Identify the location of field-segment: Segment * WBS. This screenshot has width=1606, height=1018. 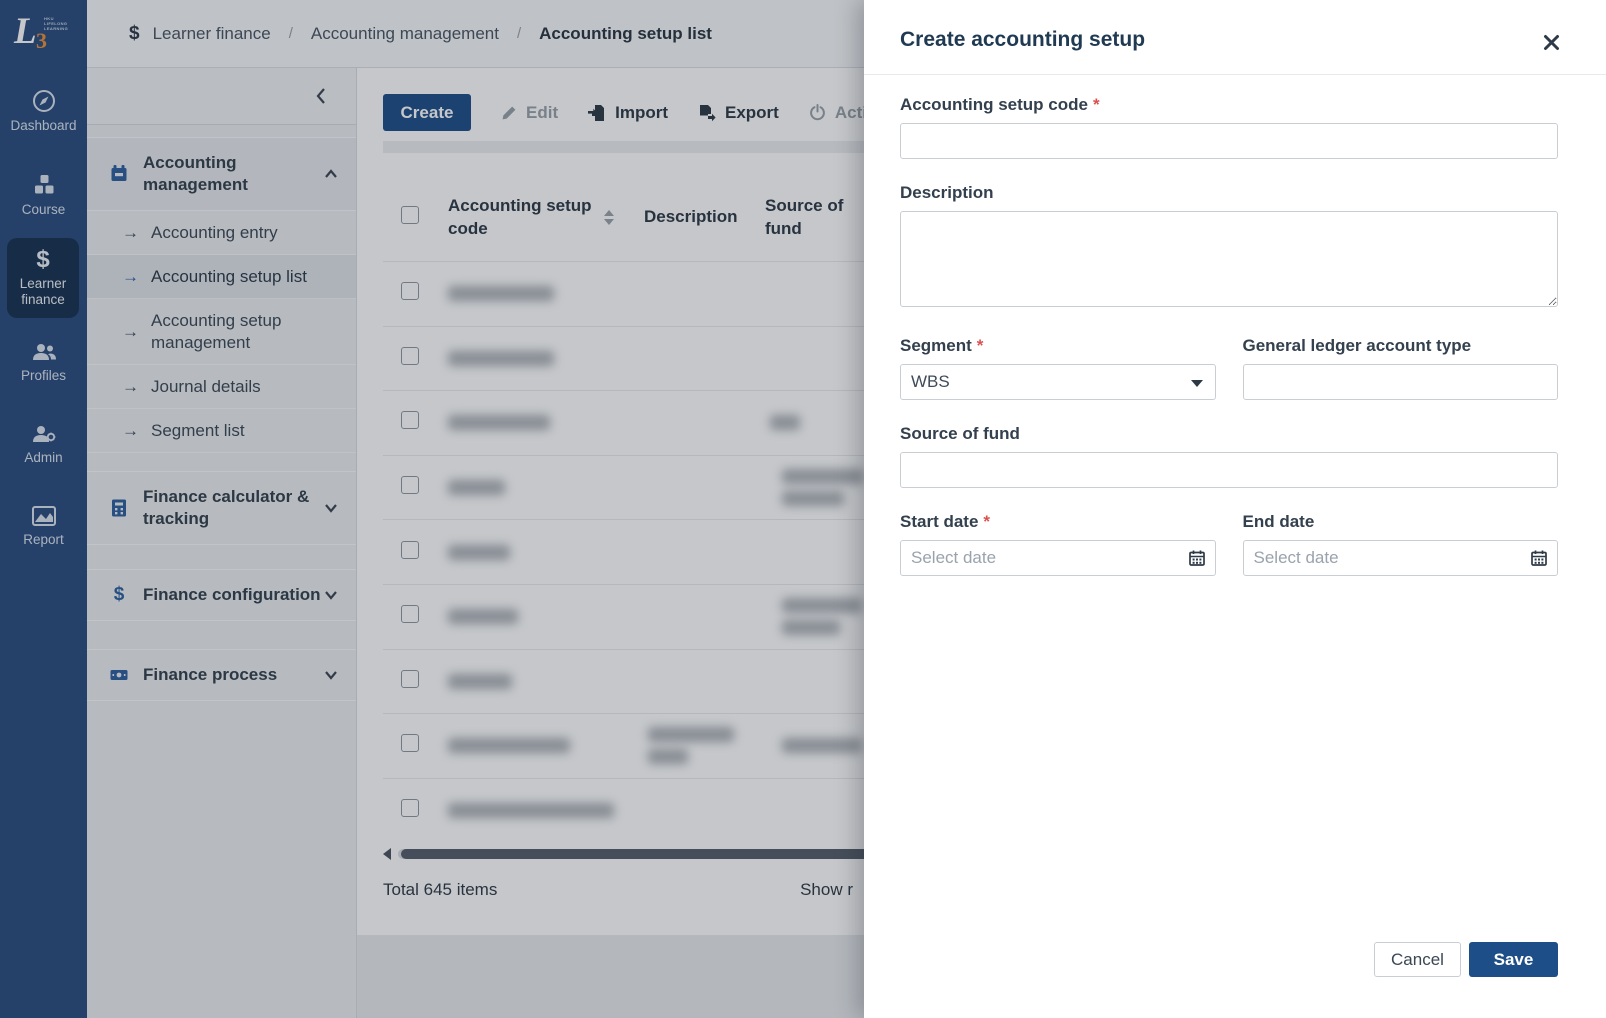
(1058, 368).